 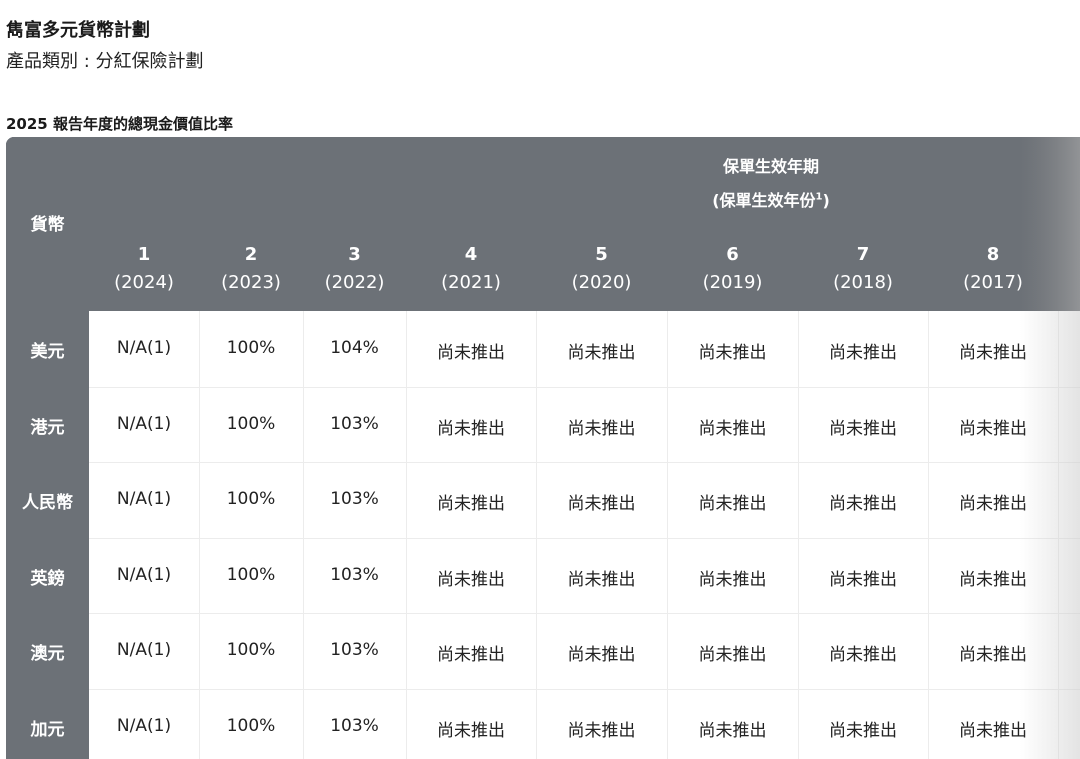 I want to click on column-header-year-8: 8 (2017), so click(x=993, y=269).